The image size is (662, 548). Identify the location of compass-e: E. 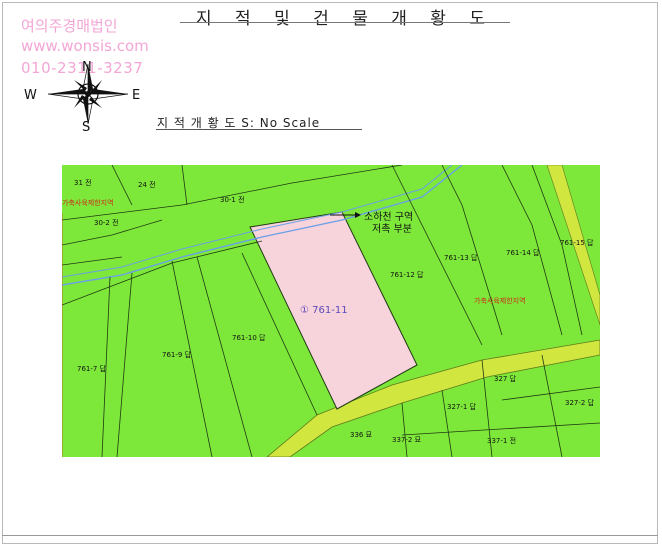
(136, 95).